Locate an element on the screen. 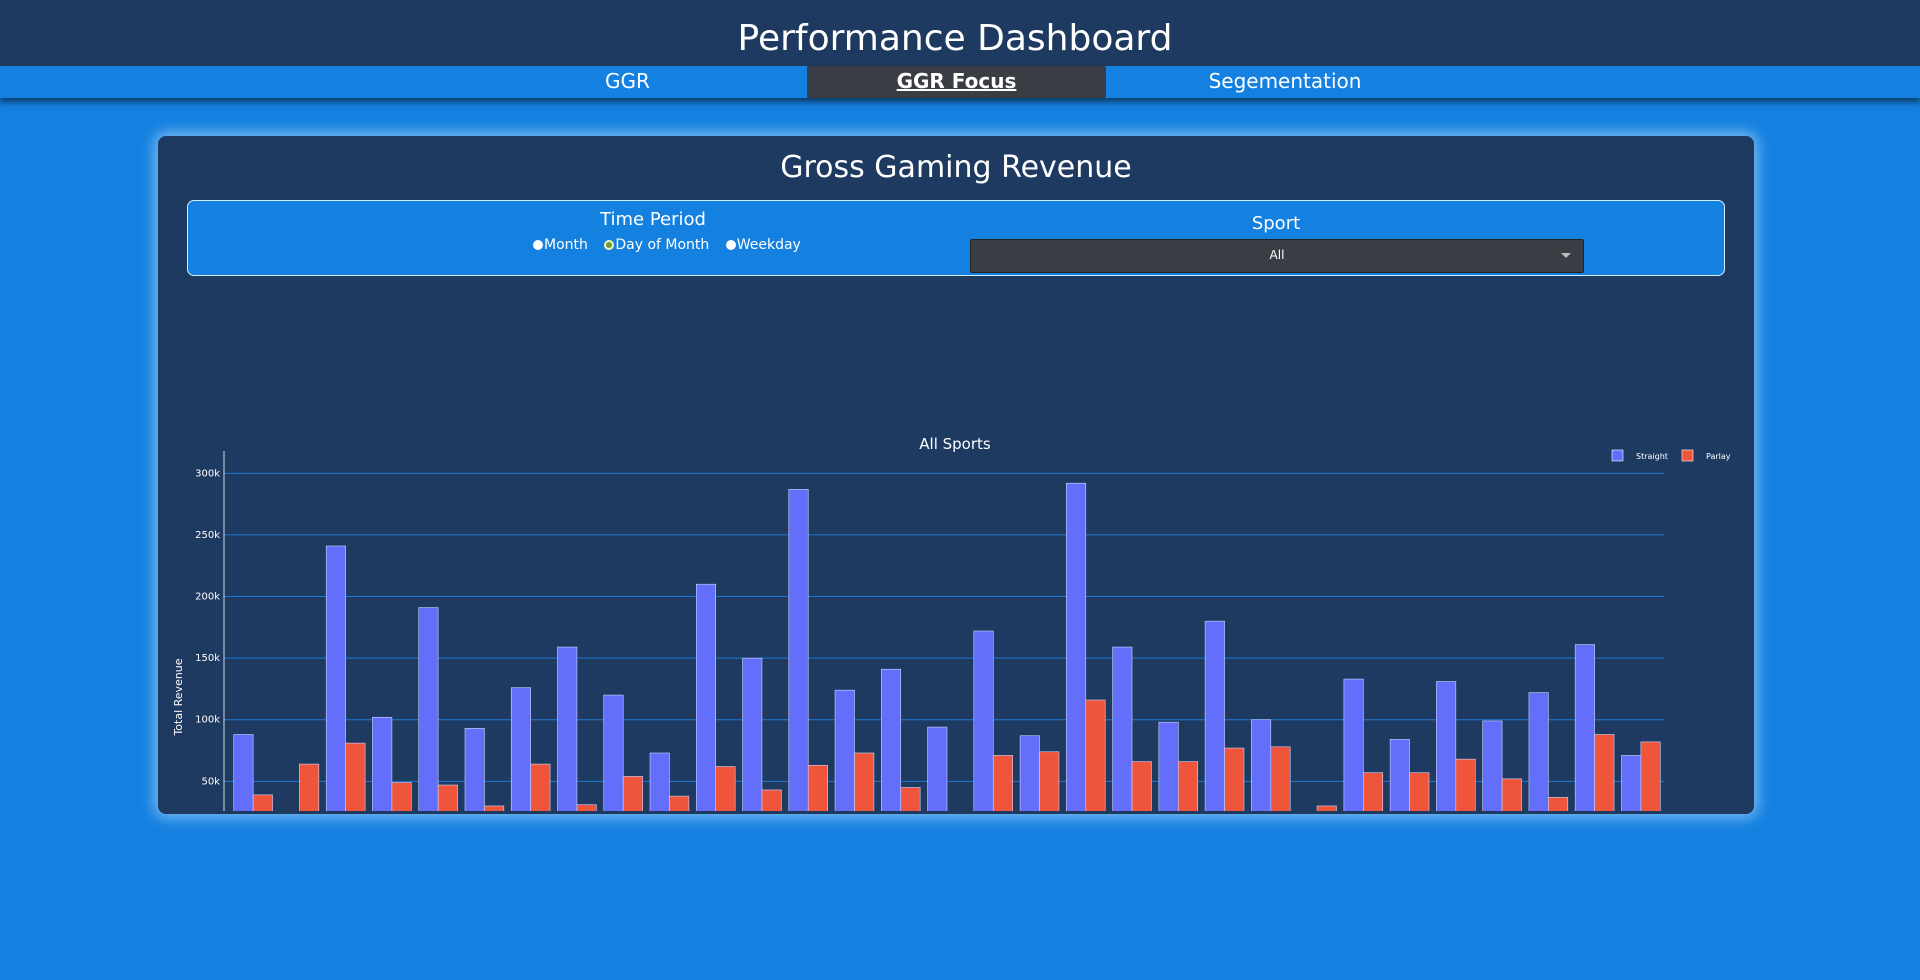 The height and width of the screenshot is (980, 1920). tab-ggr: GGR is located at coordinates (627, 82).